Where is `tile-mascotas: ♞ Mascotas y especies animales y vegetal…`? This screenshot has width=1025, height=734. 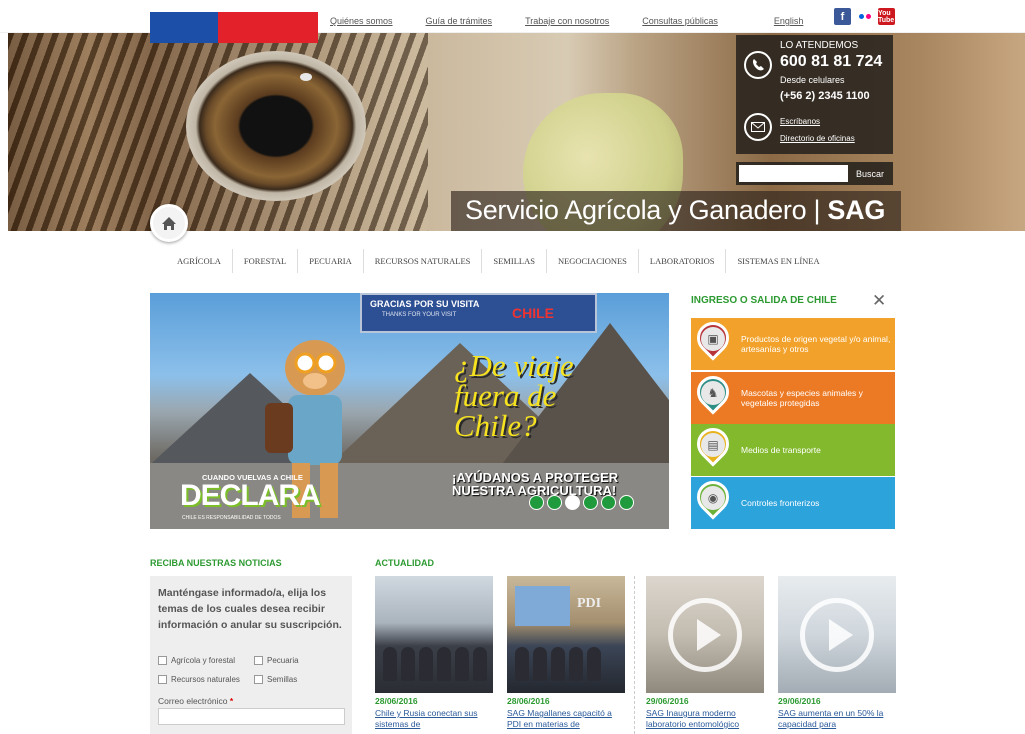
tile-mascotas: ♞ Mascotas y especies animales y vegetal… is located at coordinates (792, 396).